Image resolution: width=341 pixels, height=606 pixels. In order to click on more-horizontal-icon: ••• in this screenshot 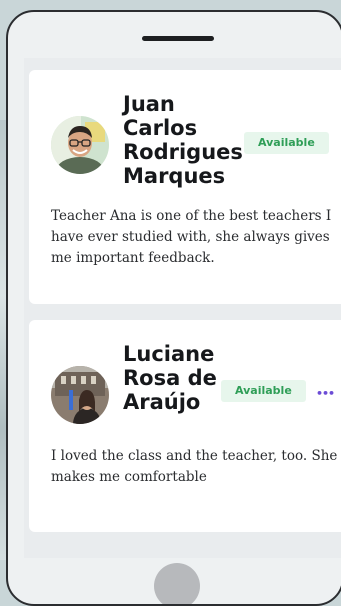, I will do `click(325, 393)`.